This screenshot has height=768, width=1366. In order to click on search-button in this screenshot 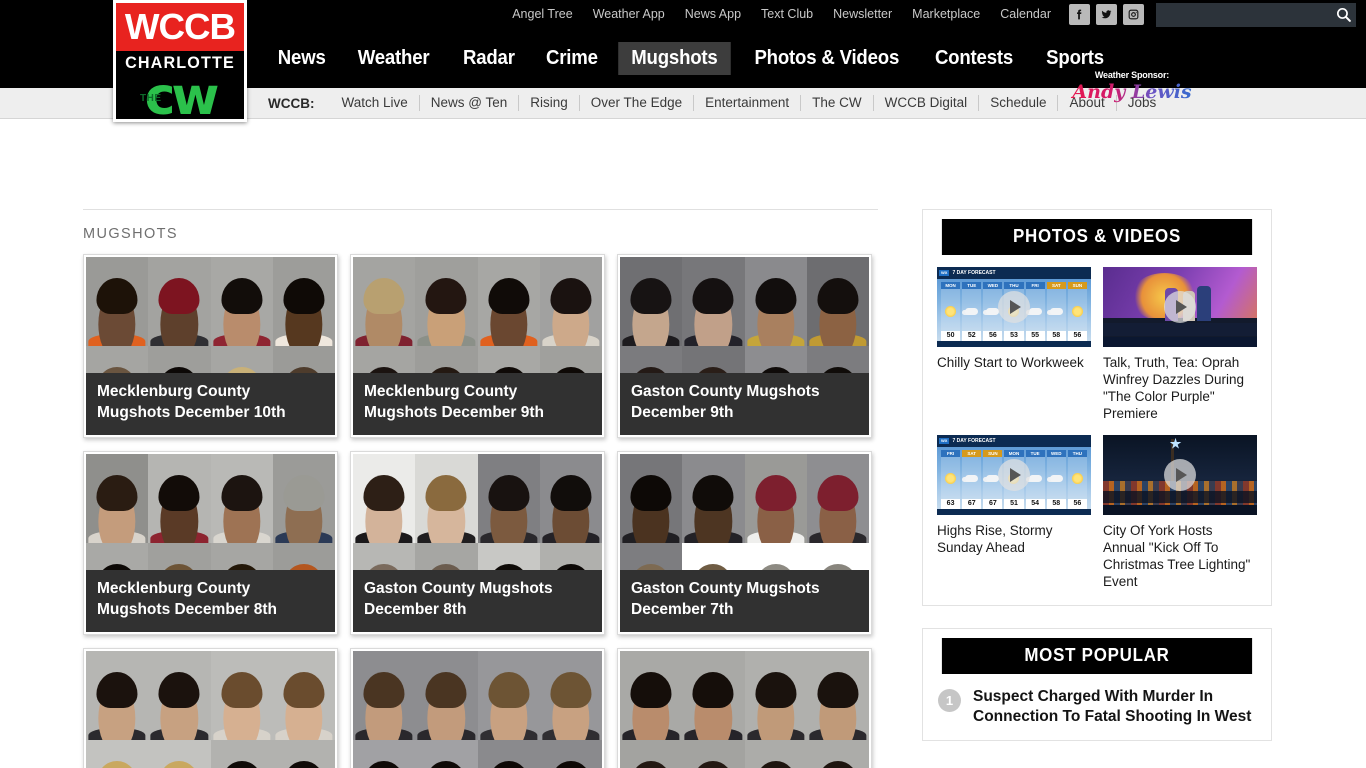, I will do `click(1343, 15)`.